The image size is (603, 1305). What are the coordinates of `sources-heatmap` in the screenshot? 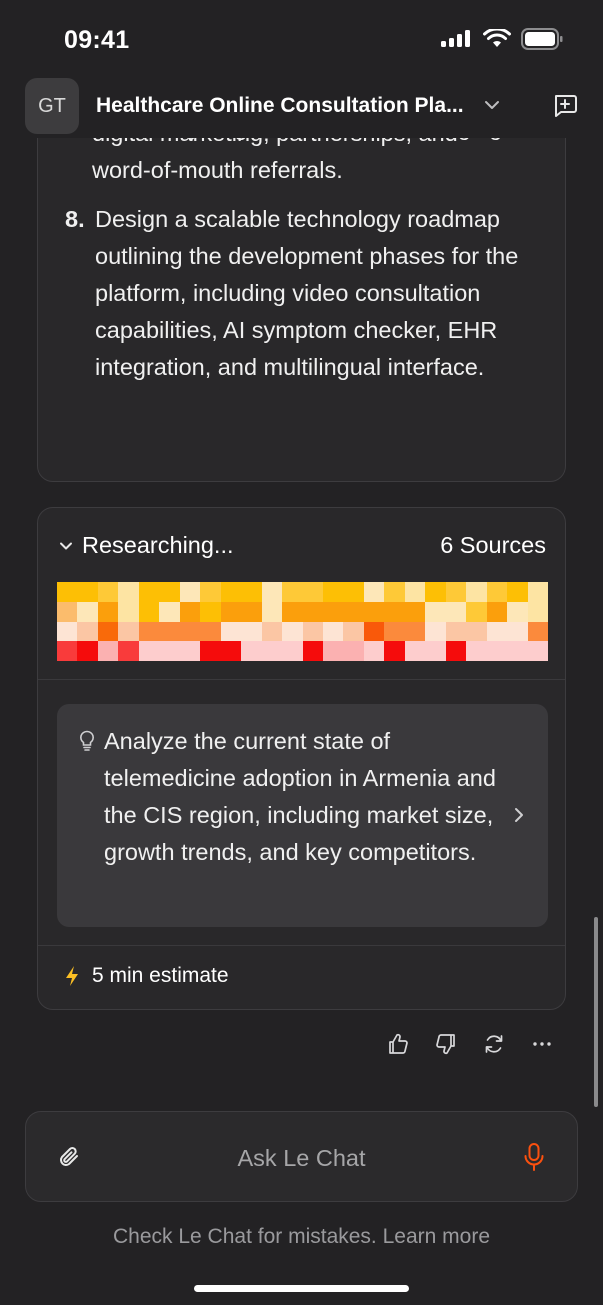 It's located at (302, 621).